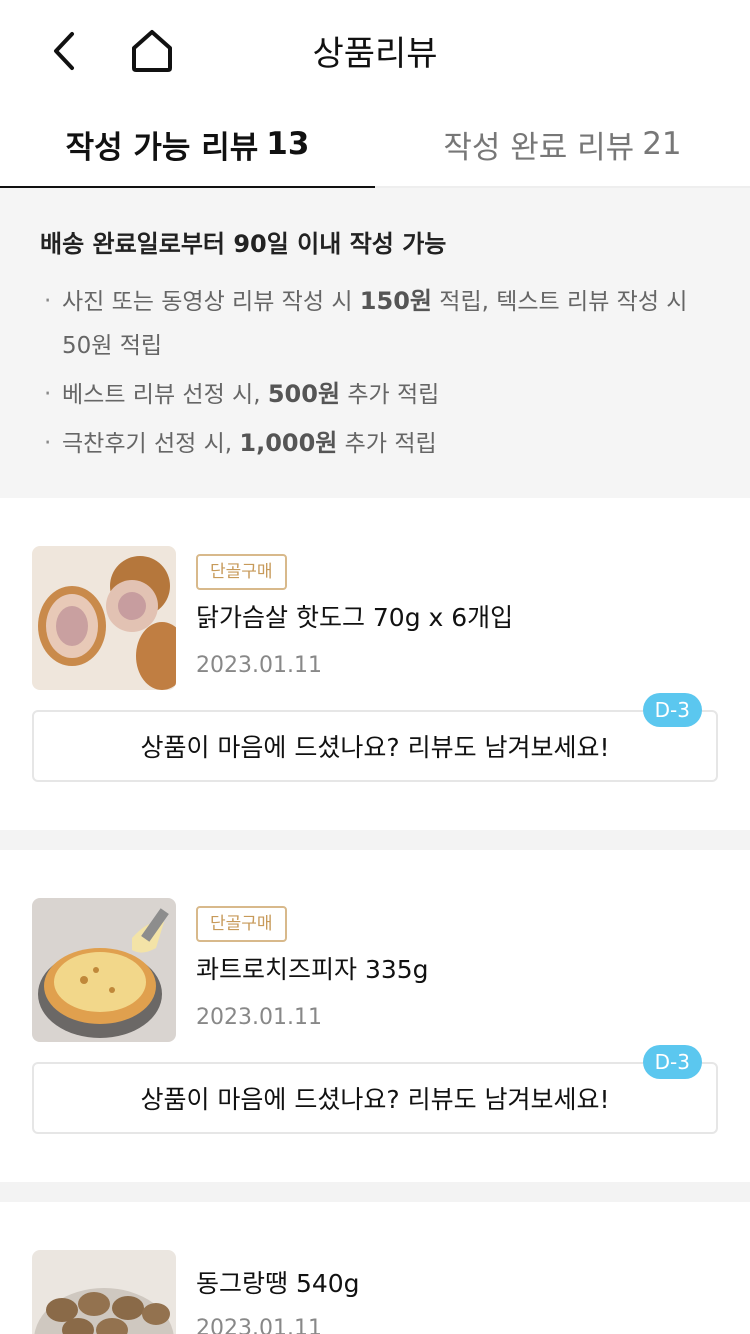 The image size is (750, 1334). What do you see at coordinates (211, 302) in the screenshot?
I see `notice-text: 사진 또는 동영상 리뷰 작성 시` at bounding box center [211, 302].